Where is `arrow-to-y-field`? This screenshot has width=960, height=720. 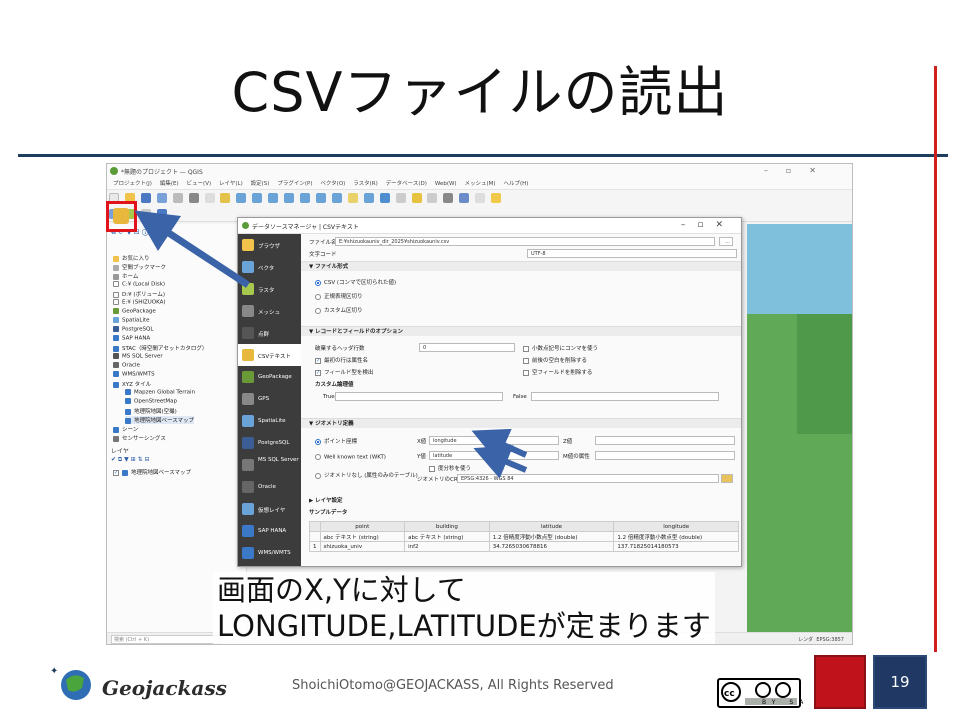 arrow-to-y-field is located at coordinates (500, 462).